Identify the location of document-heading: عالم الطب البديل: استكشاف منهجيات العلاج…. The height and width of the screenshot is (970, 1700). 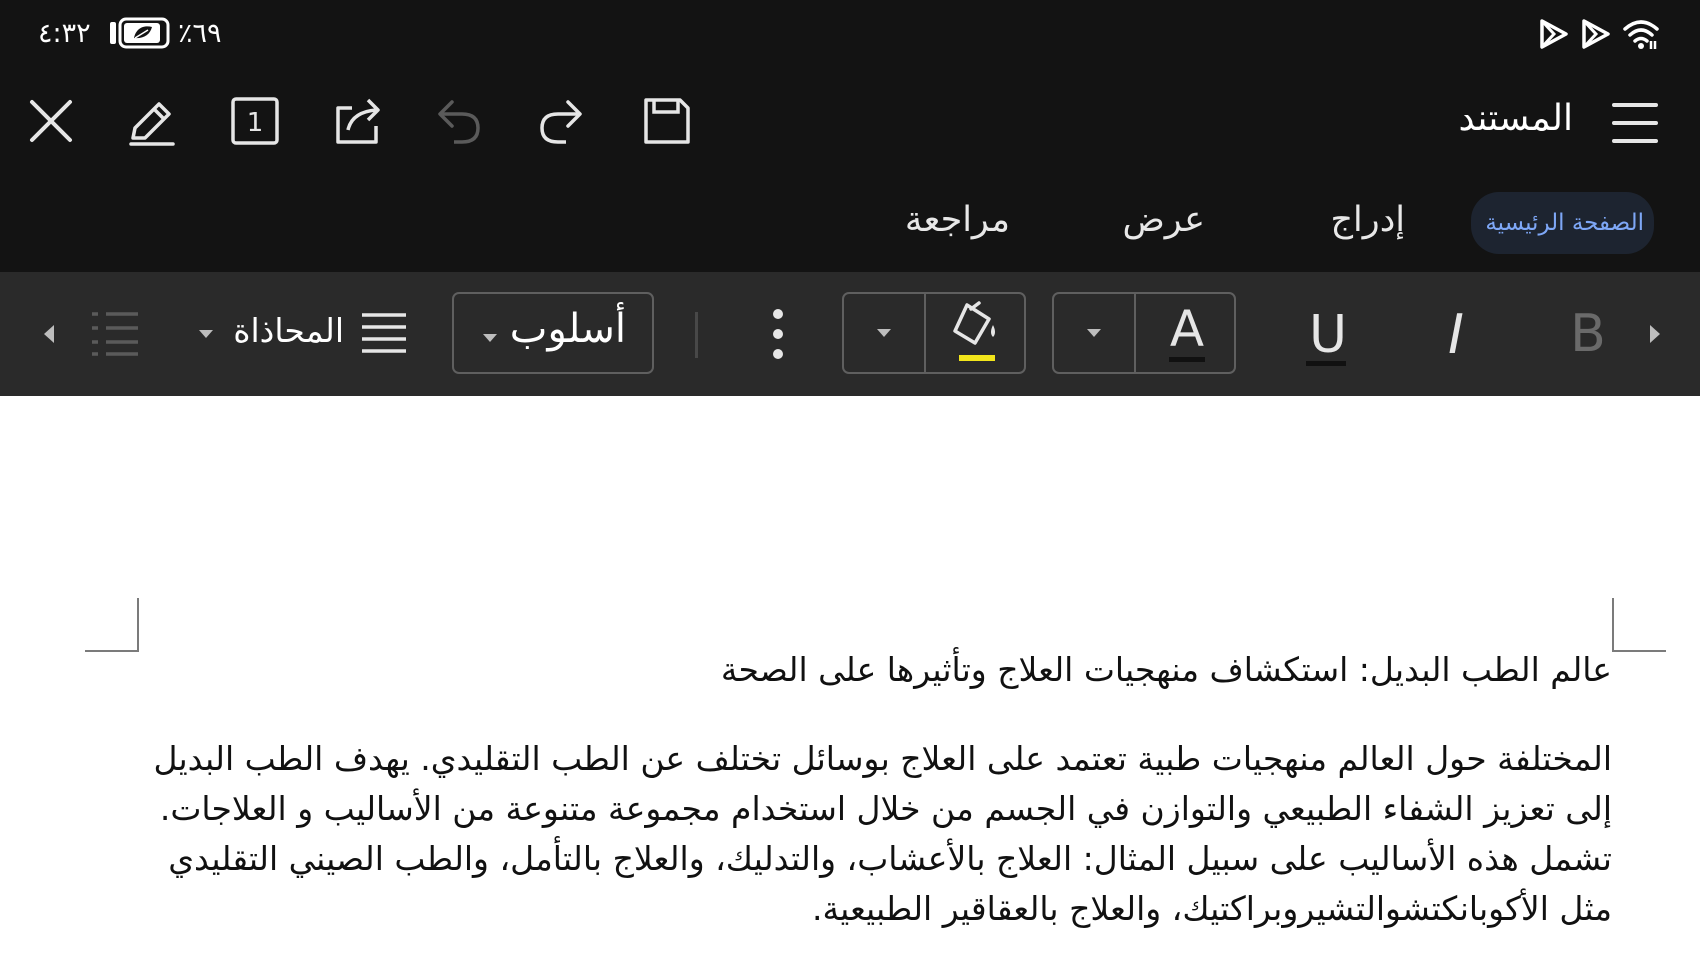
(1166, 669).